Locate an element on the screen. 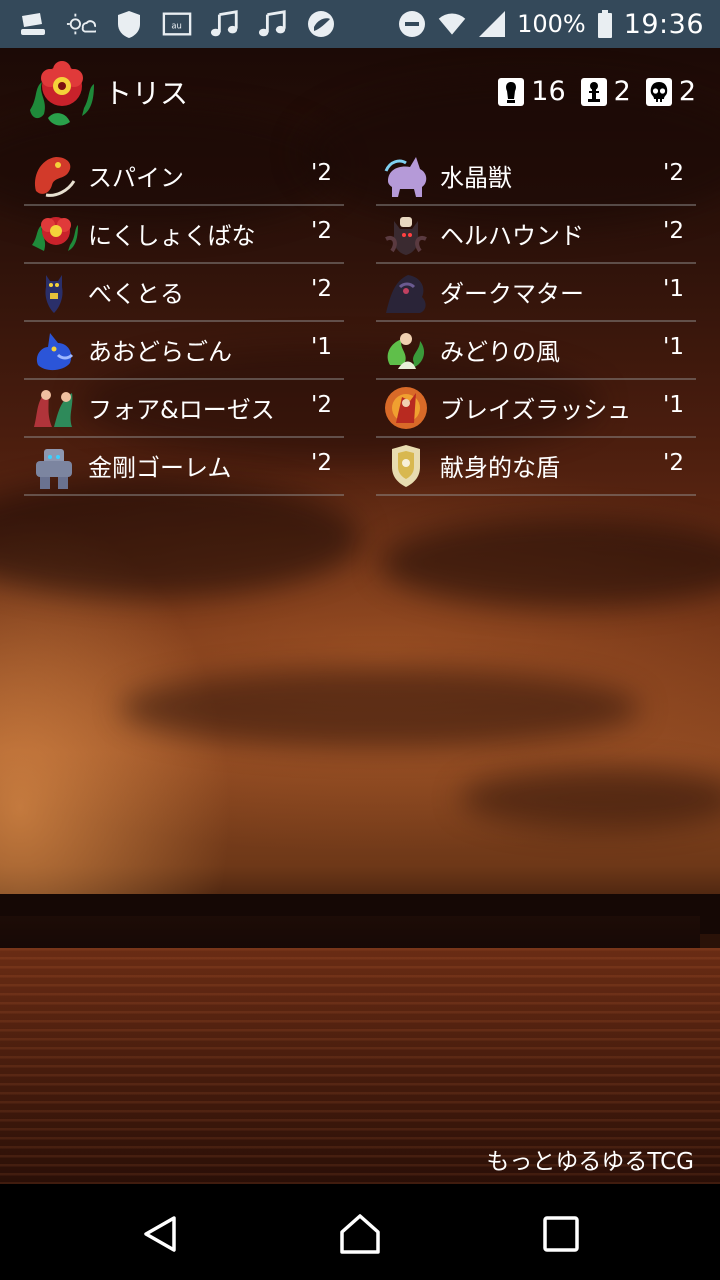 The image size is (720, 1280). card-row: 献身的な盾 '2 is located at coordinates (536, 467).